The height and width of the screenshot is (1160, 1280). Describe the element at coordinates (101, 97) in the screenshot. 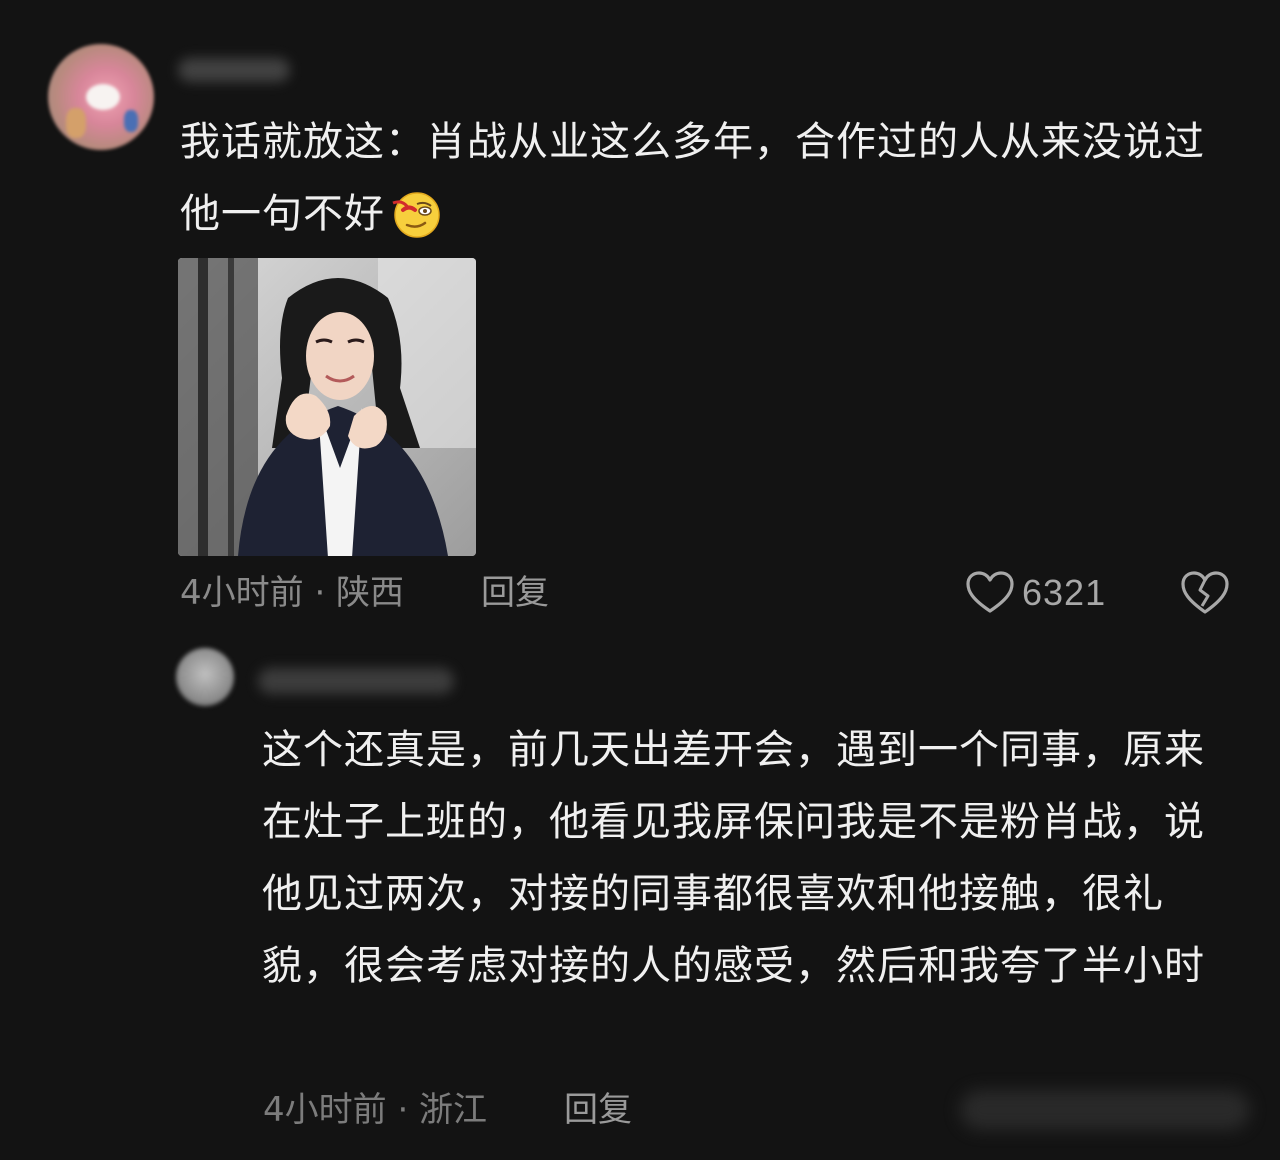

I see `commenter-avatar` at that location.